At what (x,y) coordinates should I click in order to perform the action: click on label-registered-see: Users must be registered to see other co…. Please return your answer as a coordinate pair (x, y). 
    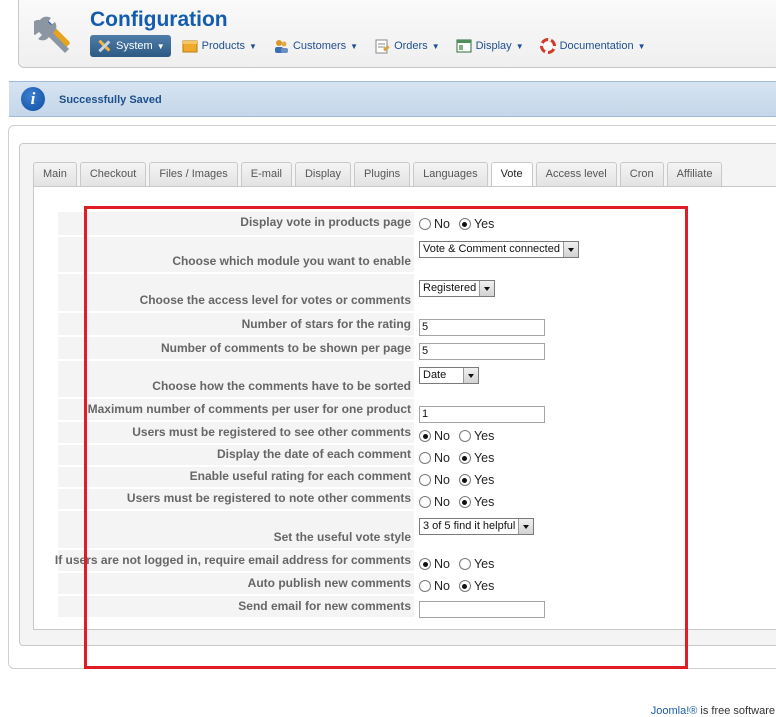
    Looking at the image, I should click on (271, 432).